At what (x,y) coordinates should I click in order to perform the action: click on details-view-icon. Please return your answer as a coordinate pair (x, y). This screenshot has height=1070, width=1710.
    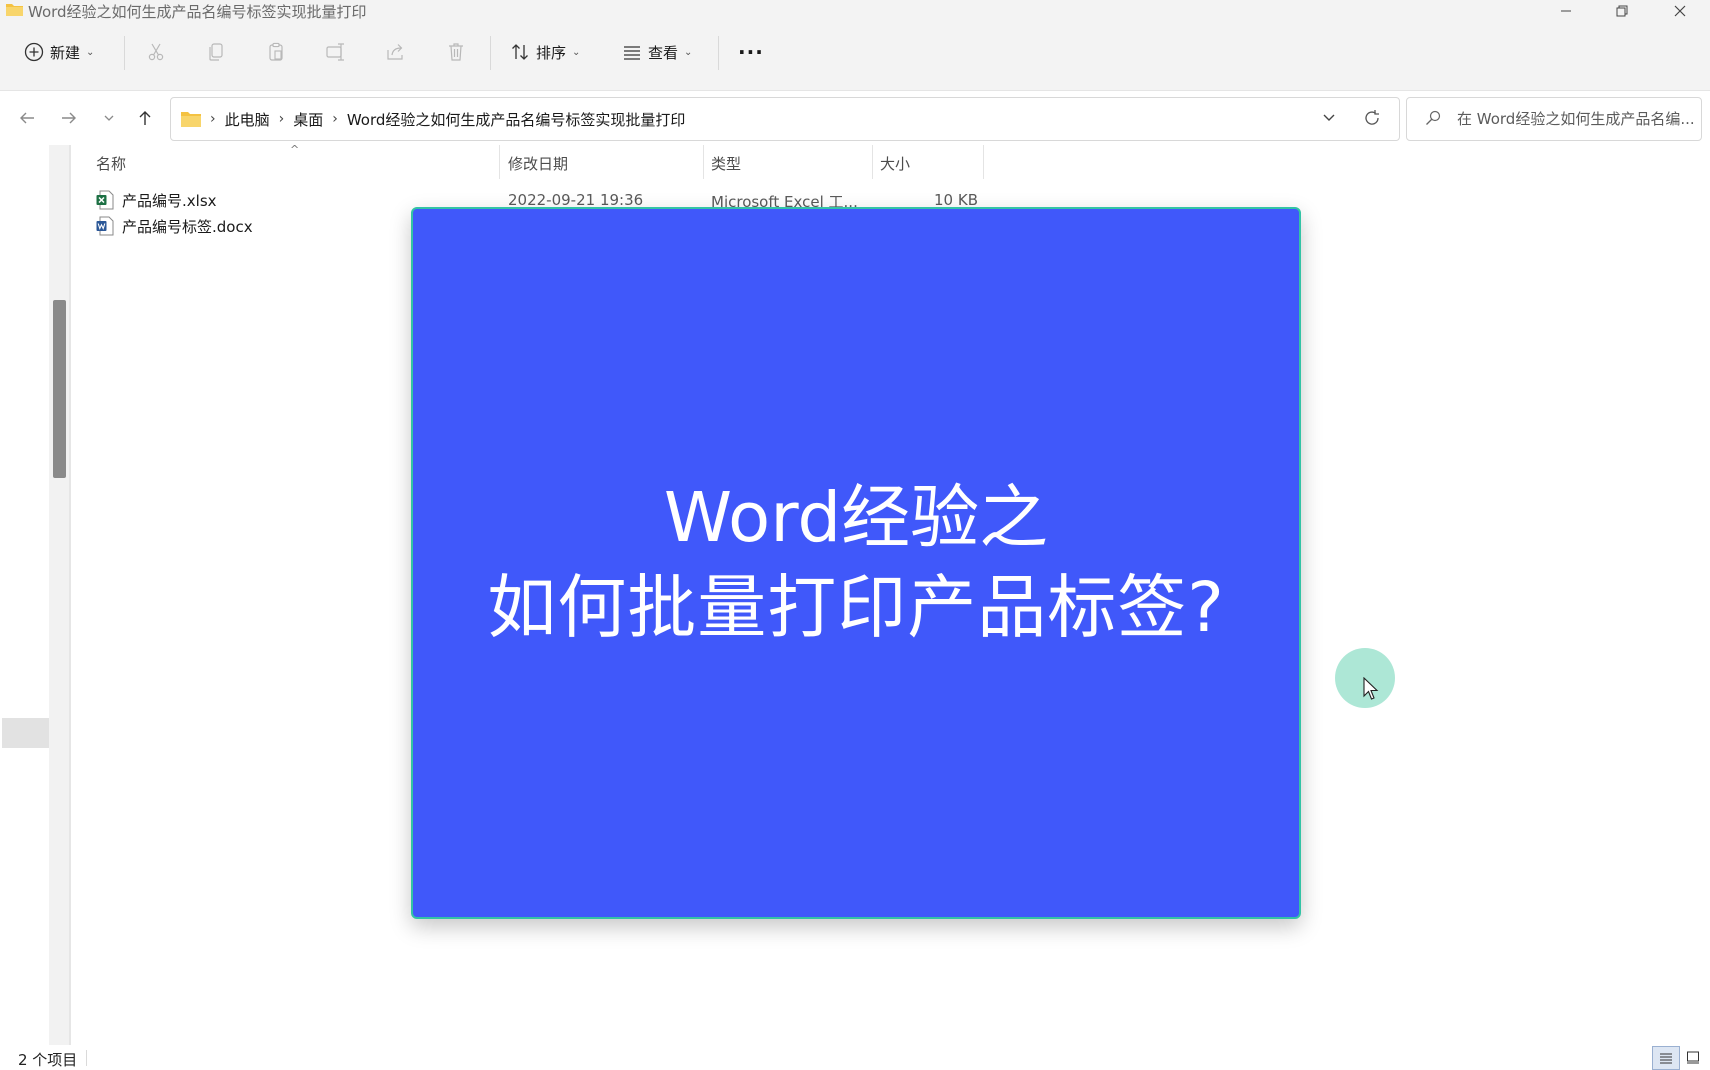
    Looking at the image, I should click on (1666, 1058).